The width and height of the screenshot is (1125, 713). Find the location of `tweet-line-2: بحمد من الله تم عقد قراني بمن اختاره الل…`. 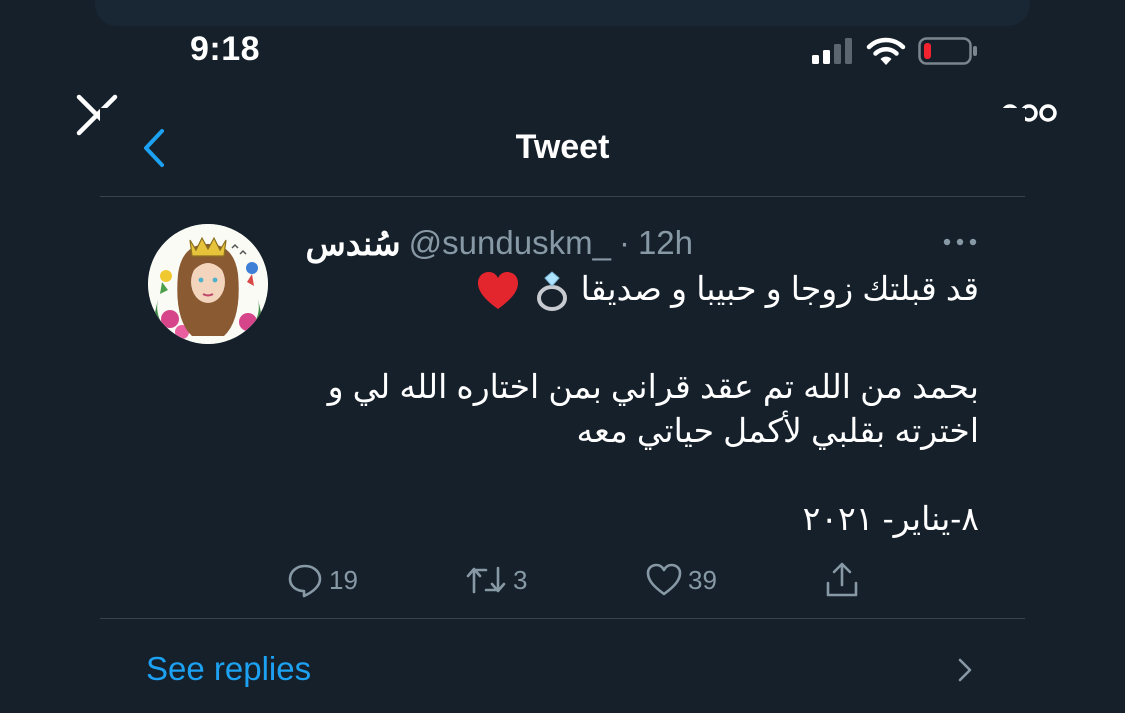

tweet-line-2: بحمد من الله تم عقد قراني بمن اختاره الل… is located at coordinates (653, 386).